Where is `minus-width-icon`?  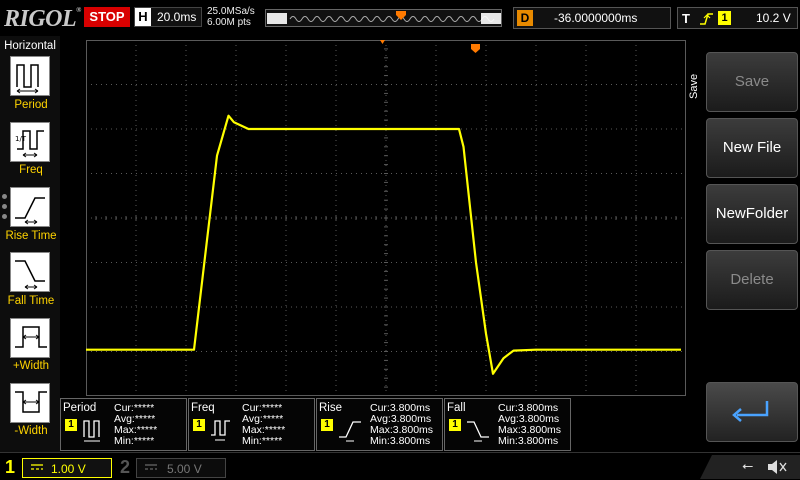 minus-width-icon is located at coordinates (31, 402).